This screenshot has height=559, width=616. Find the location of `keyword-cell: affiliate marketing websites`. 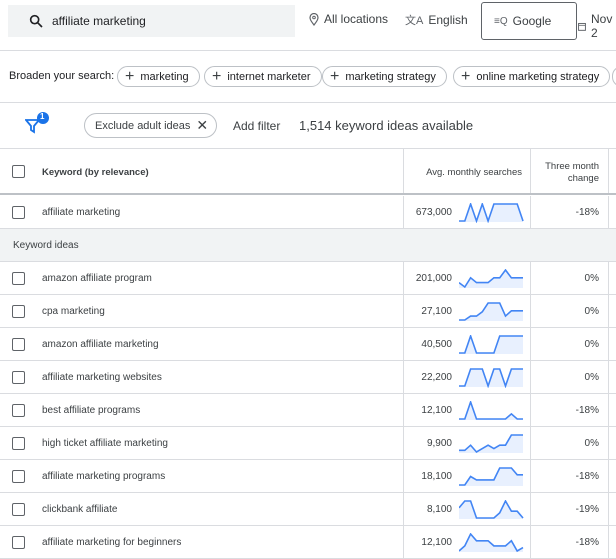

keyword-cell: affiliate marketing websites is located at coordinates (102, 377).